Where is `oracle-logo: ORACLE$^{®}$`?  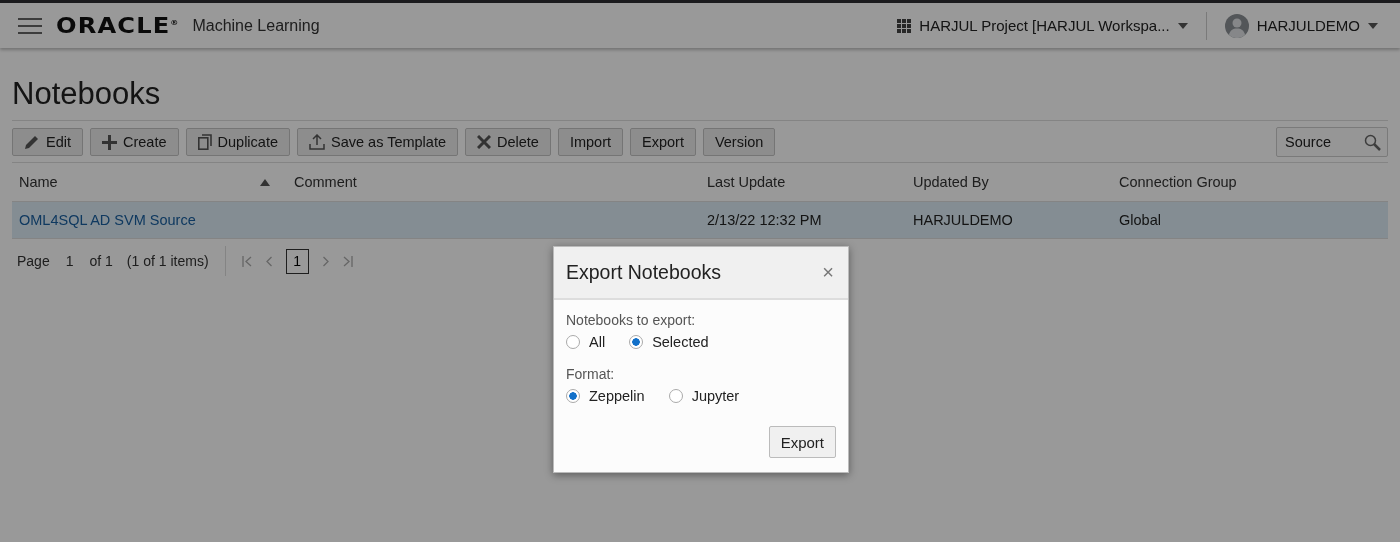
oracle-logo: ORACLE$^{®}$ is located at coordinates (117, 25).